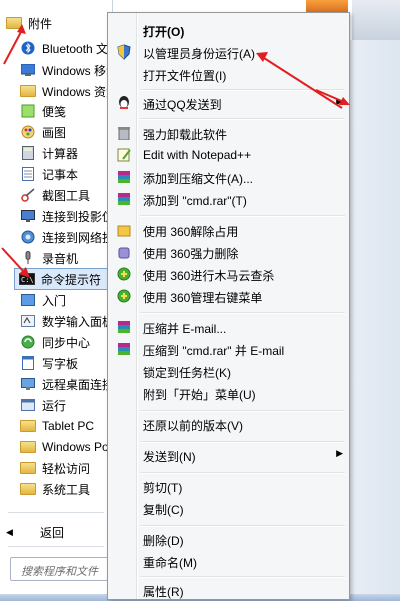 This screenshot has height=601, width=400. What do you see at coordinates (28, 363) in the screenshot?
I see `wordpad-icon` at bounding box center [28, 363].